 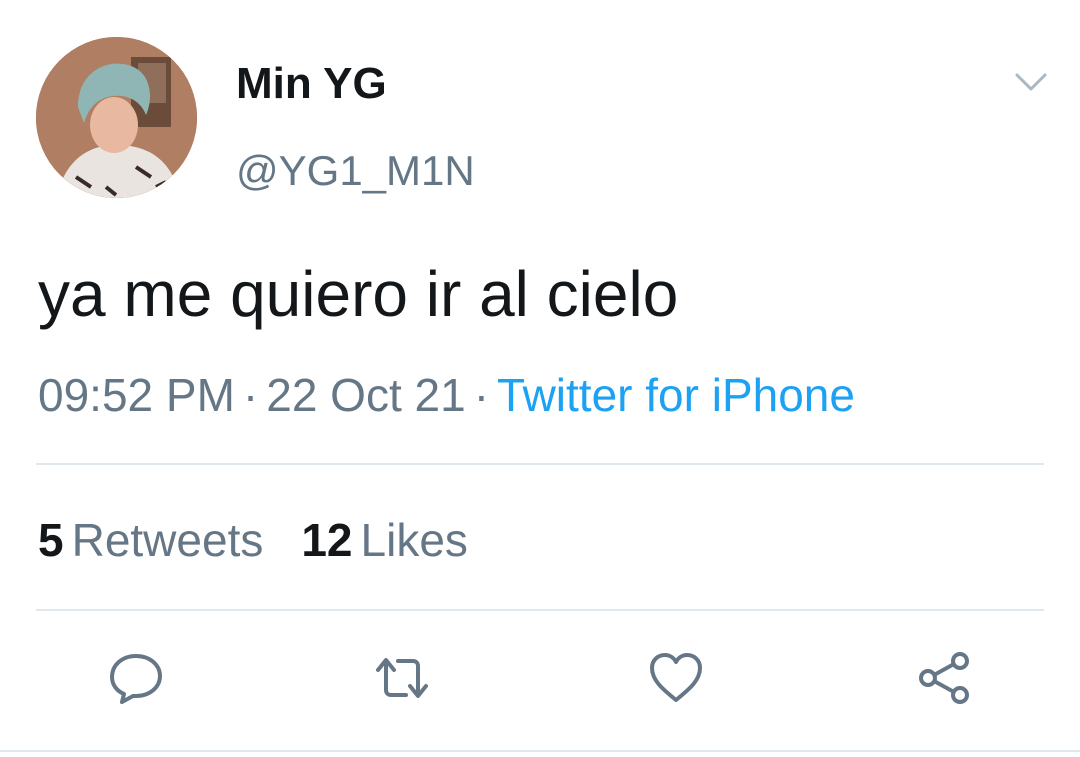 What do you see at coordinates (1031, 81) in the screenshot?
I see `chevron-down-icon` at bounding box center [1031, 81].